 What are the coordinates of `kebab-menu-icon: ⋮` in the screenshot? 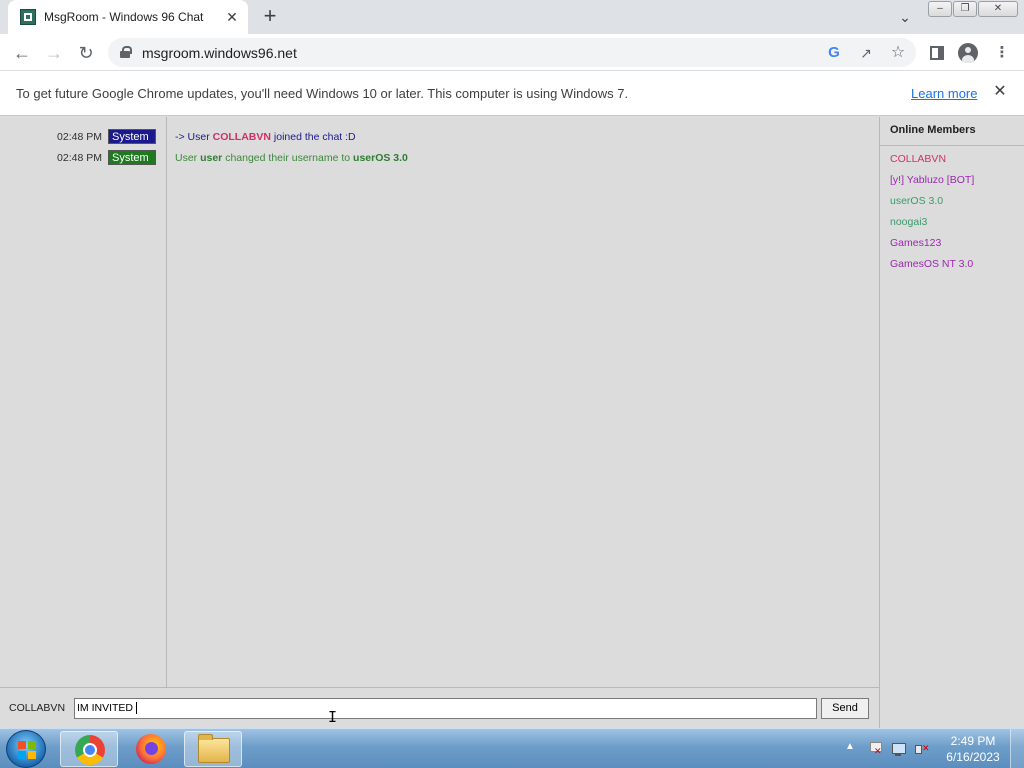 It's located at (1002, 53).